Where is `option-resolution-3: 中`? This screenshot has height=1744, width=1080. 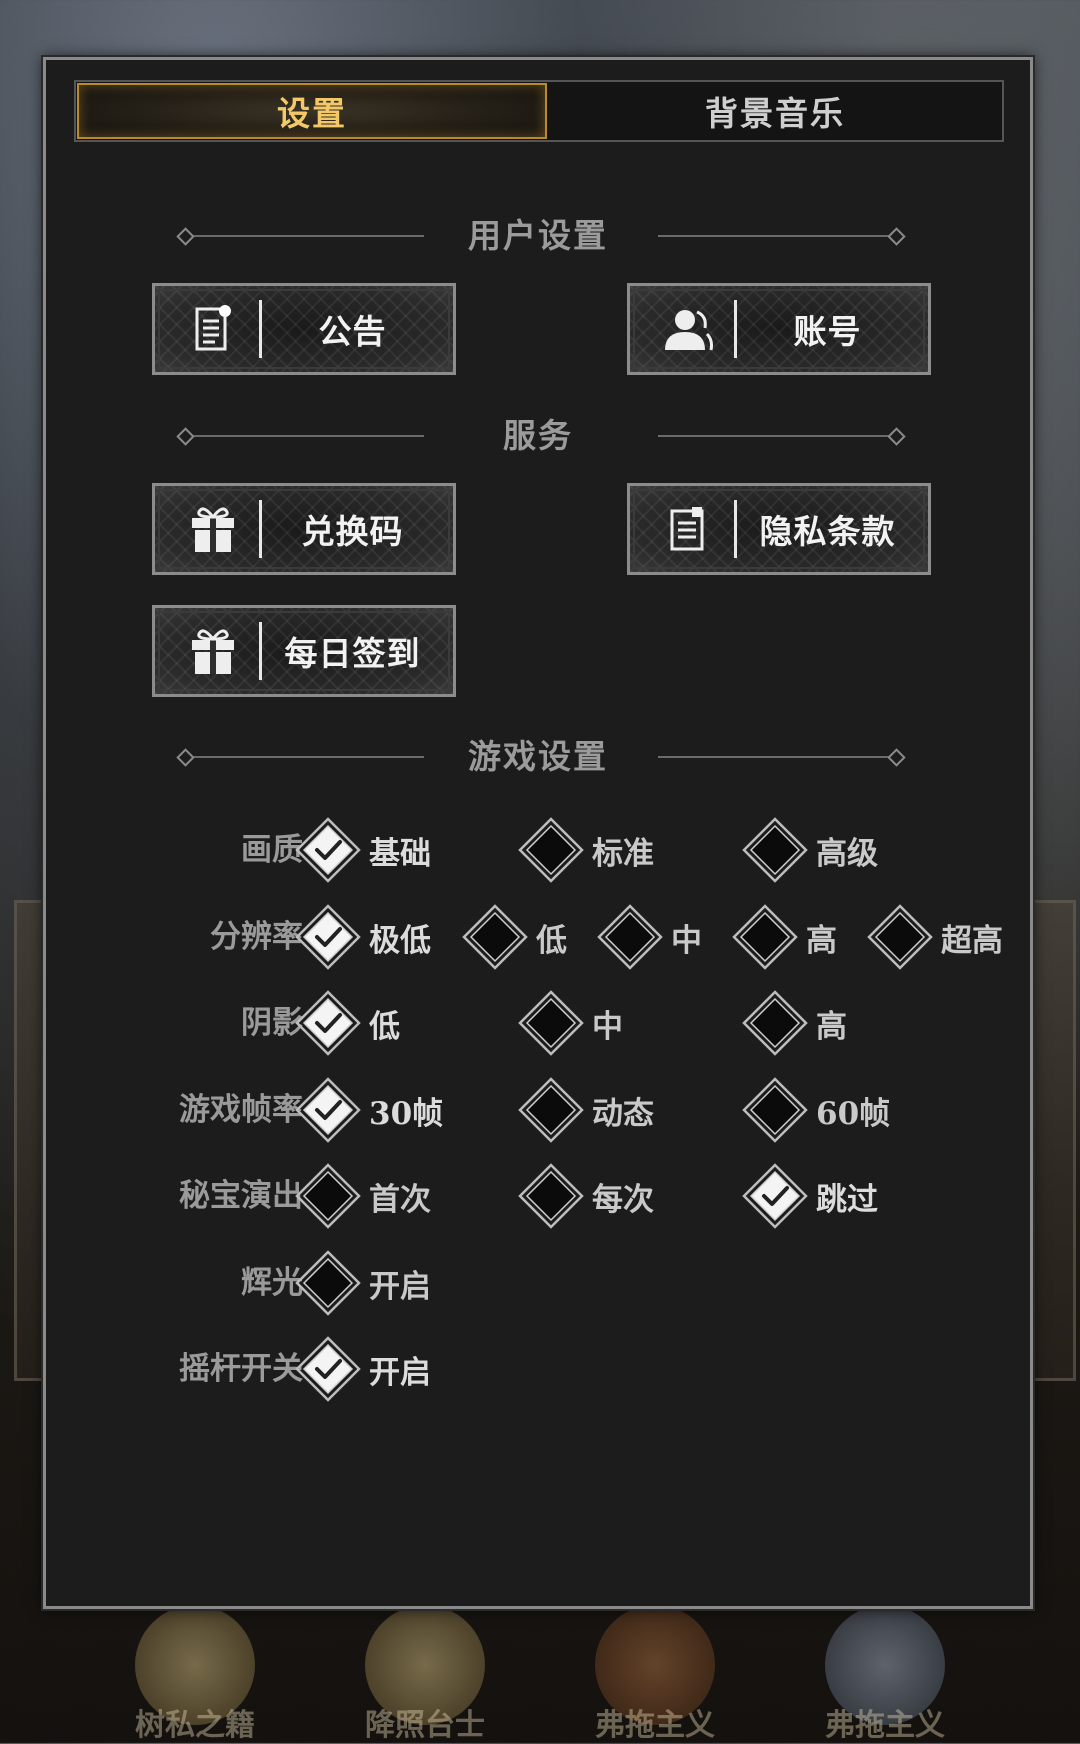 option-resolution-3: 中 is located at coordinates (649, 937).